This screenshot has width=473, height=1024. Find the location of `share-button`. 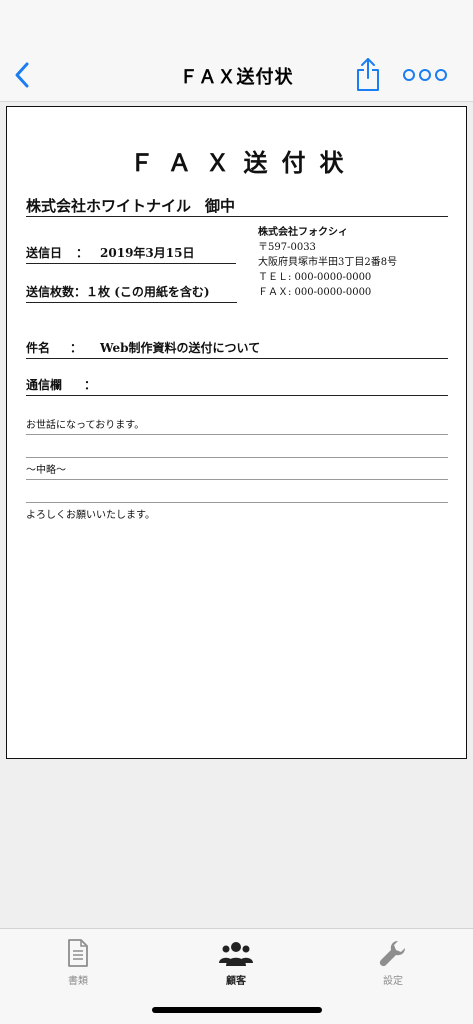

share-button is located at coordinates (368, 74).